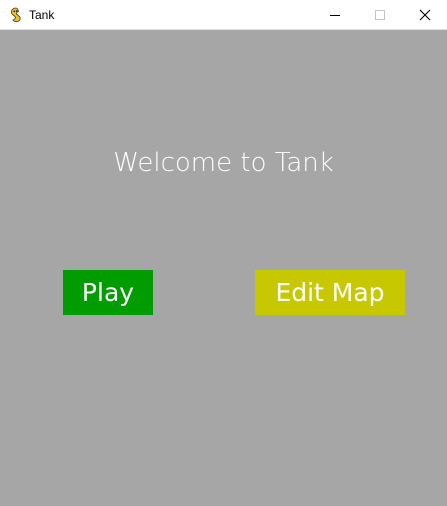 This screenshot has height=506, width=447. I want to click on close-button, so click(424, 14).